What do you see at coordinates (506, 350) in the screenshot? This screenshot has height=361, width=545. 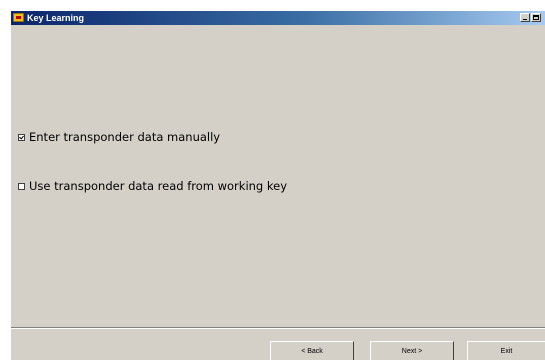 I see `exit-button: Exit` at bounding box center [506, 350].